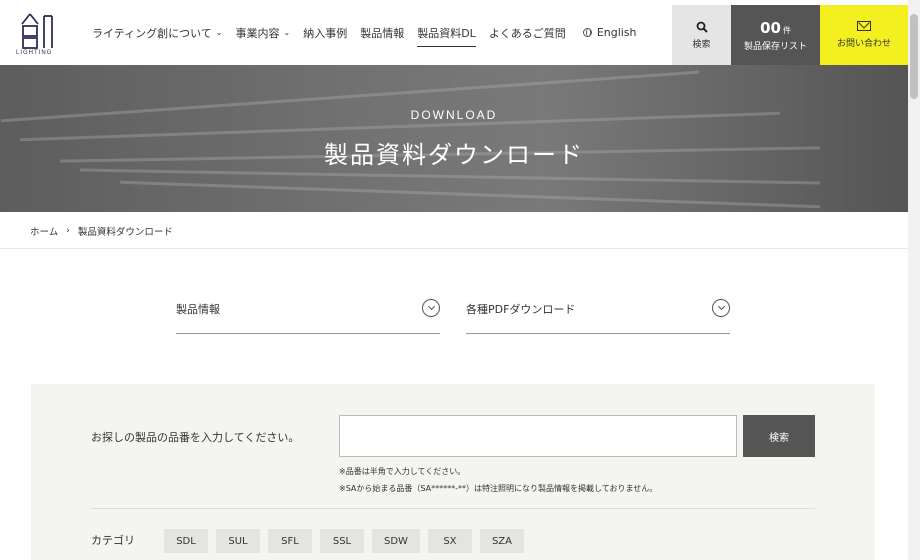 This screenshot has width=920, height=560. I want to click on language-label: English, so click(616, 32).